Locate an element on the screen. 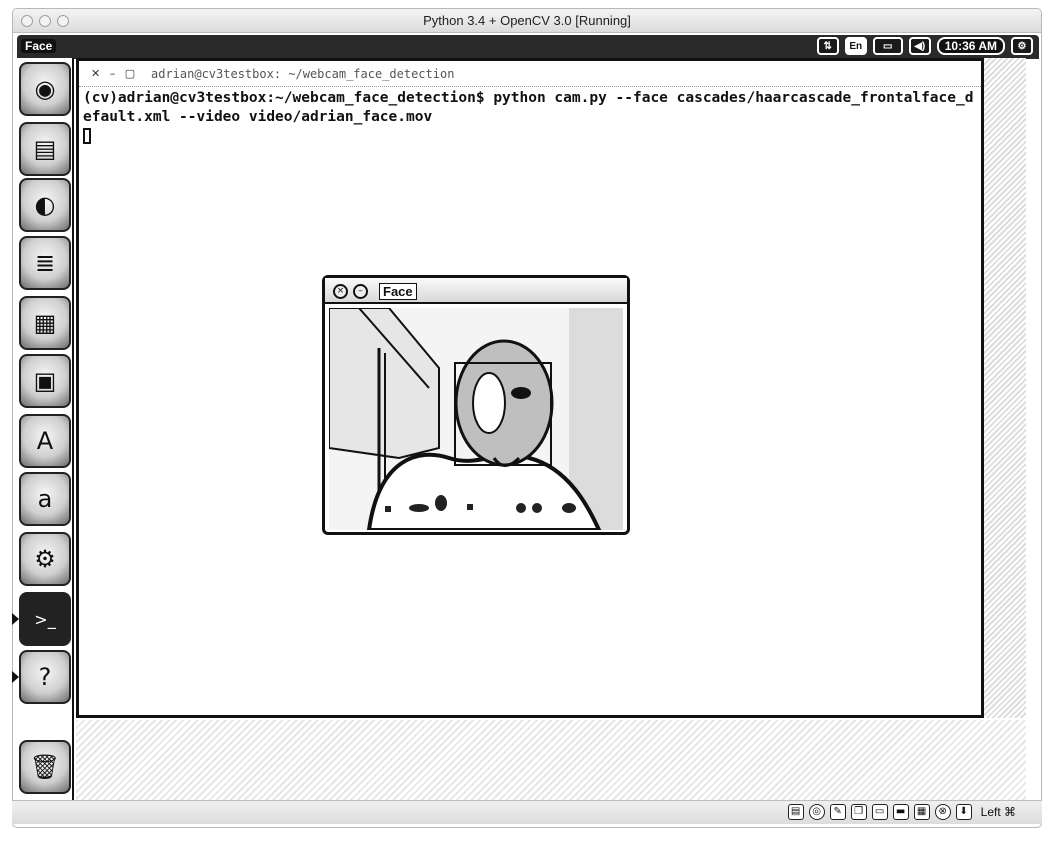 This screenshot has height=841, width=1052. face-window-title: Face is located at coordinates (398, 291).